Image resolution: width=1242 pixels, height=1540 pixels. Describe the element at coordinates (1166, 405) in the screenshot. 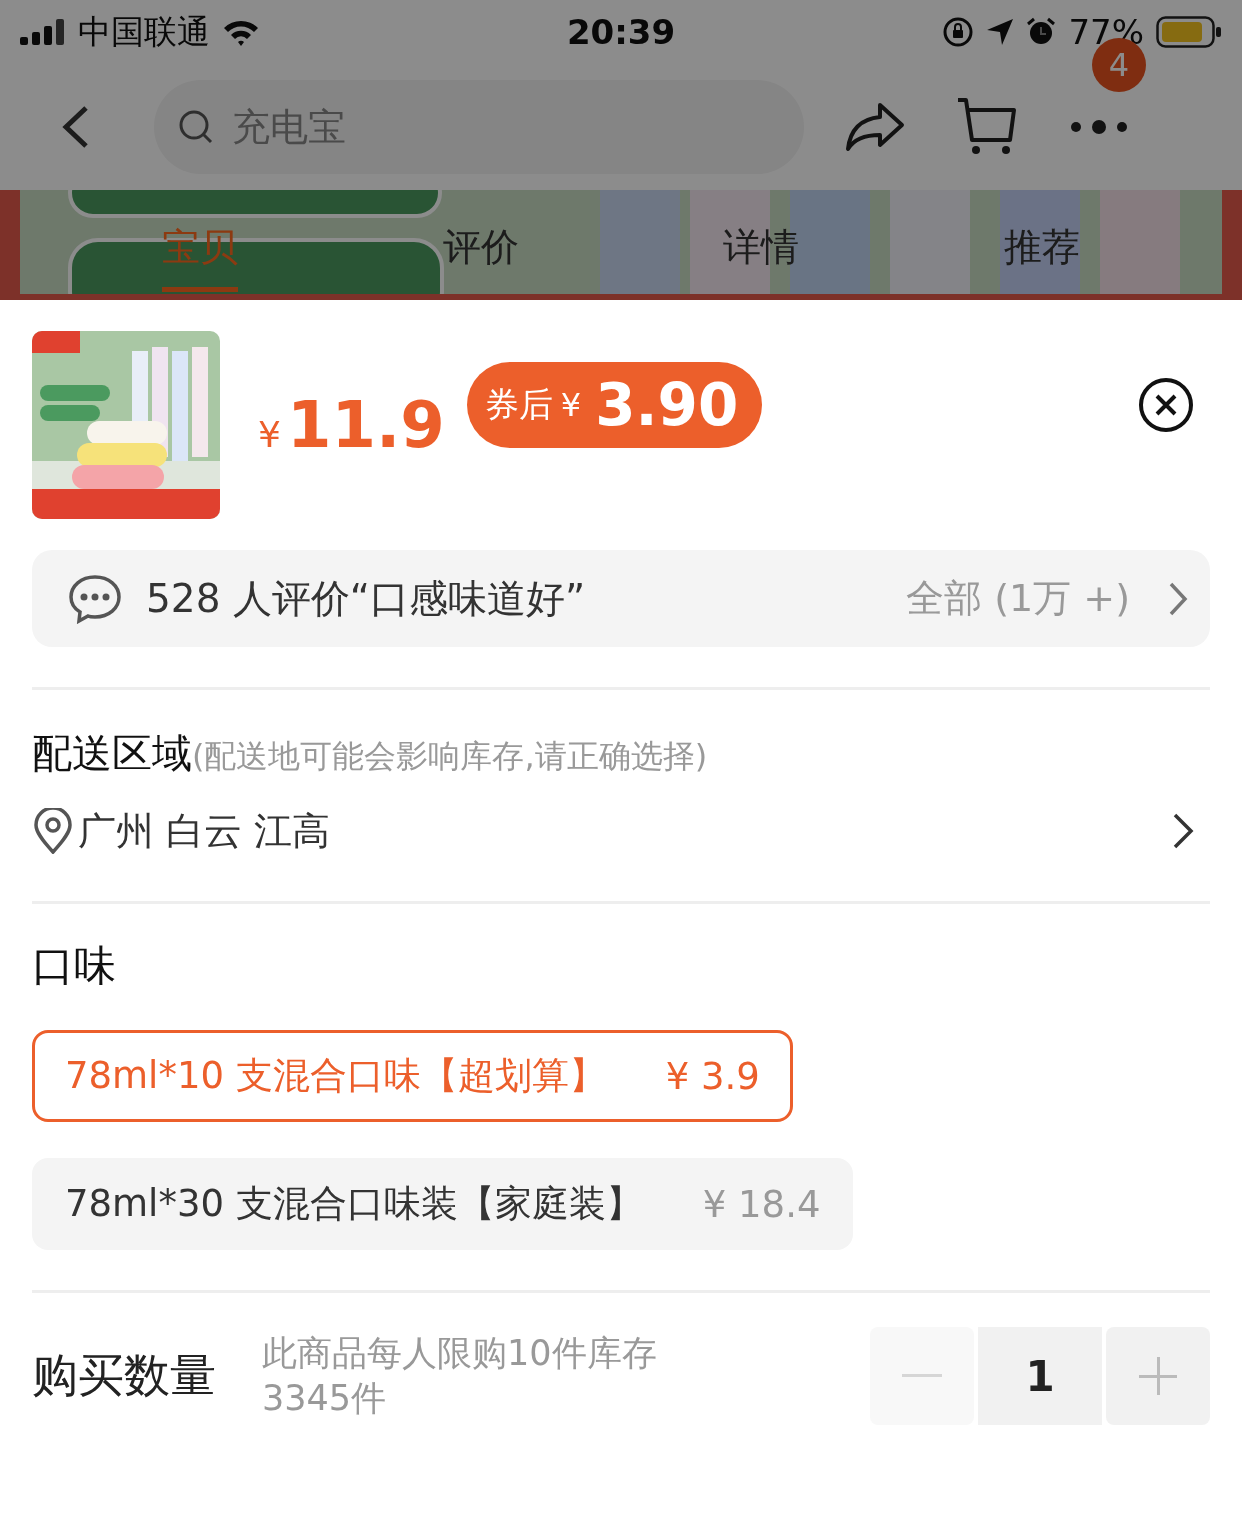

I see `close-button` at that location.